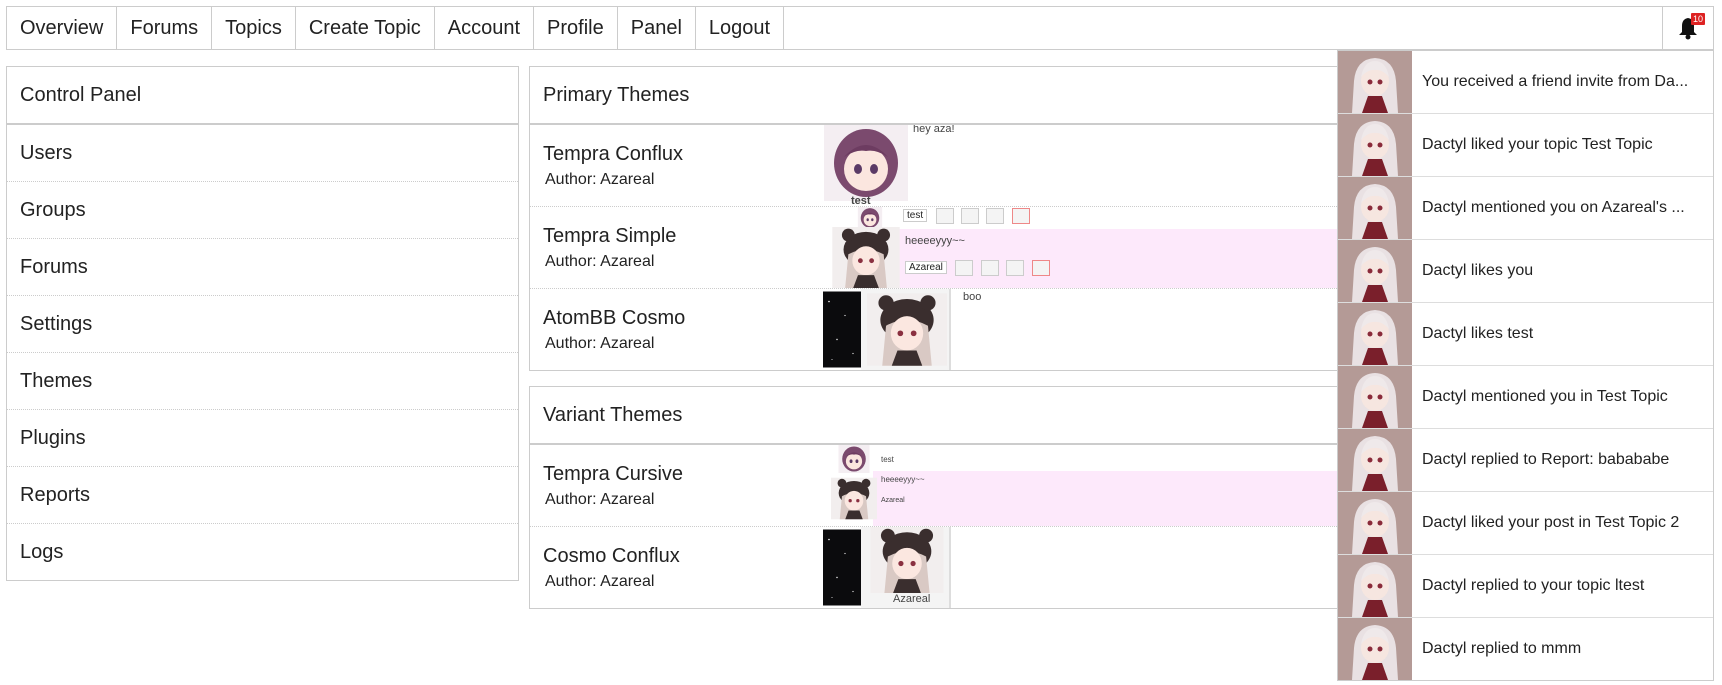  I want to click on alert-text: Dactyl replied to Report: babababe, so click(1546, 459).